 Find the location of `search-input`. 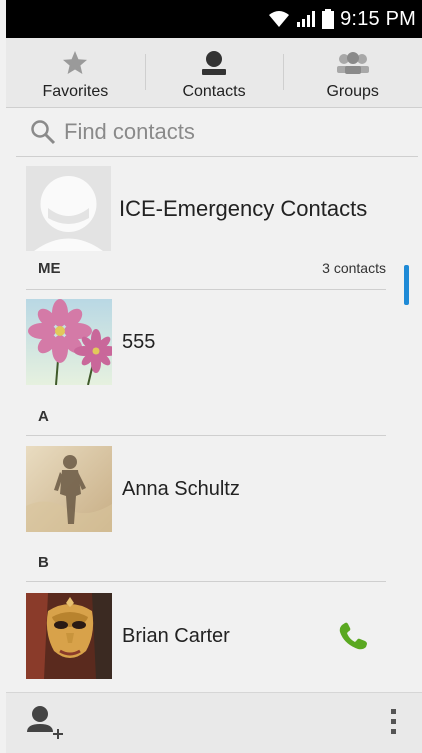

search-input is located at coordinates (224, 132).